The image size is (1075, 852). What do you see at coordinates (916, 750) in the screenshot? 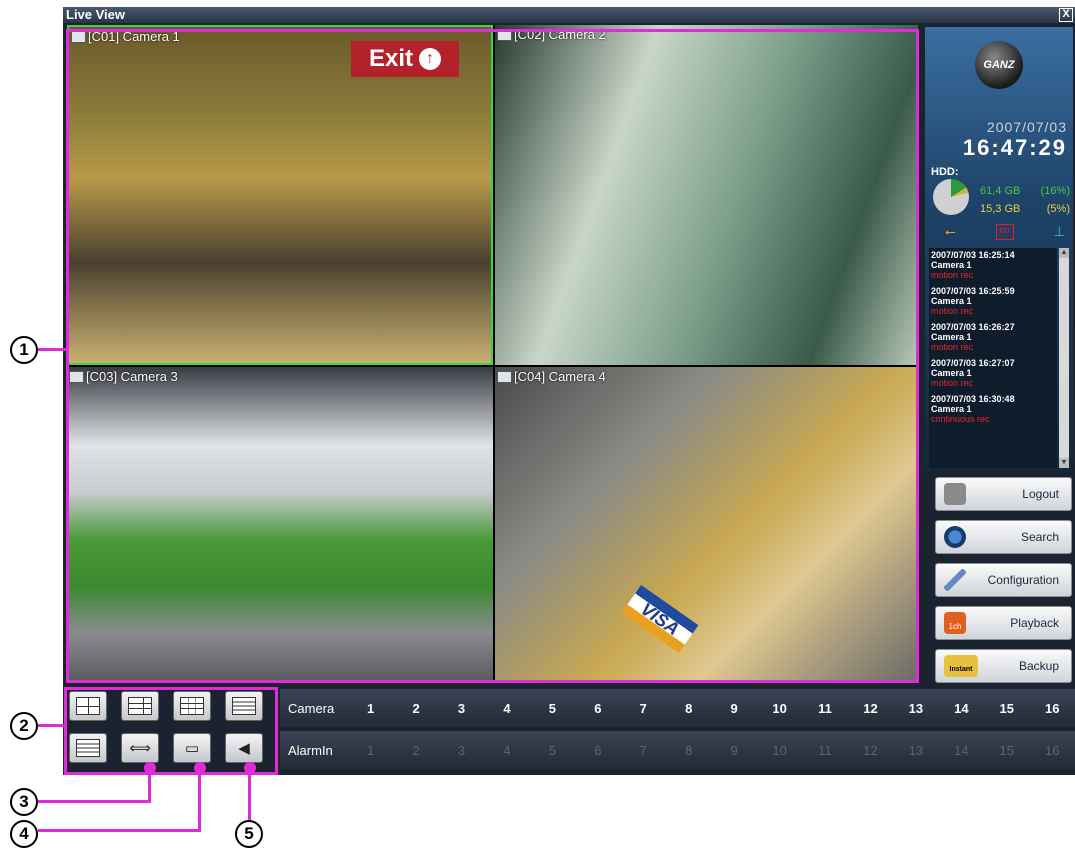
I see `alarm-channel-indicator: 13` at bounding box center [916, 750].